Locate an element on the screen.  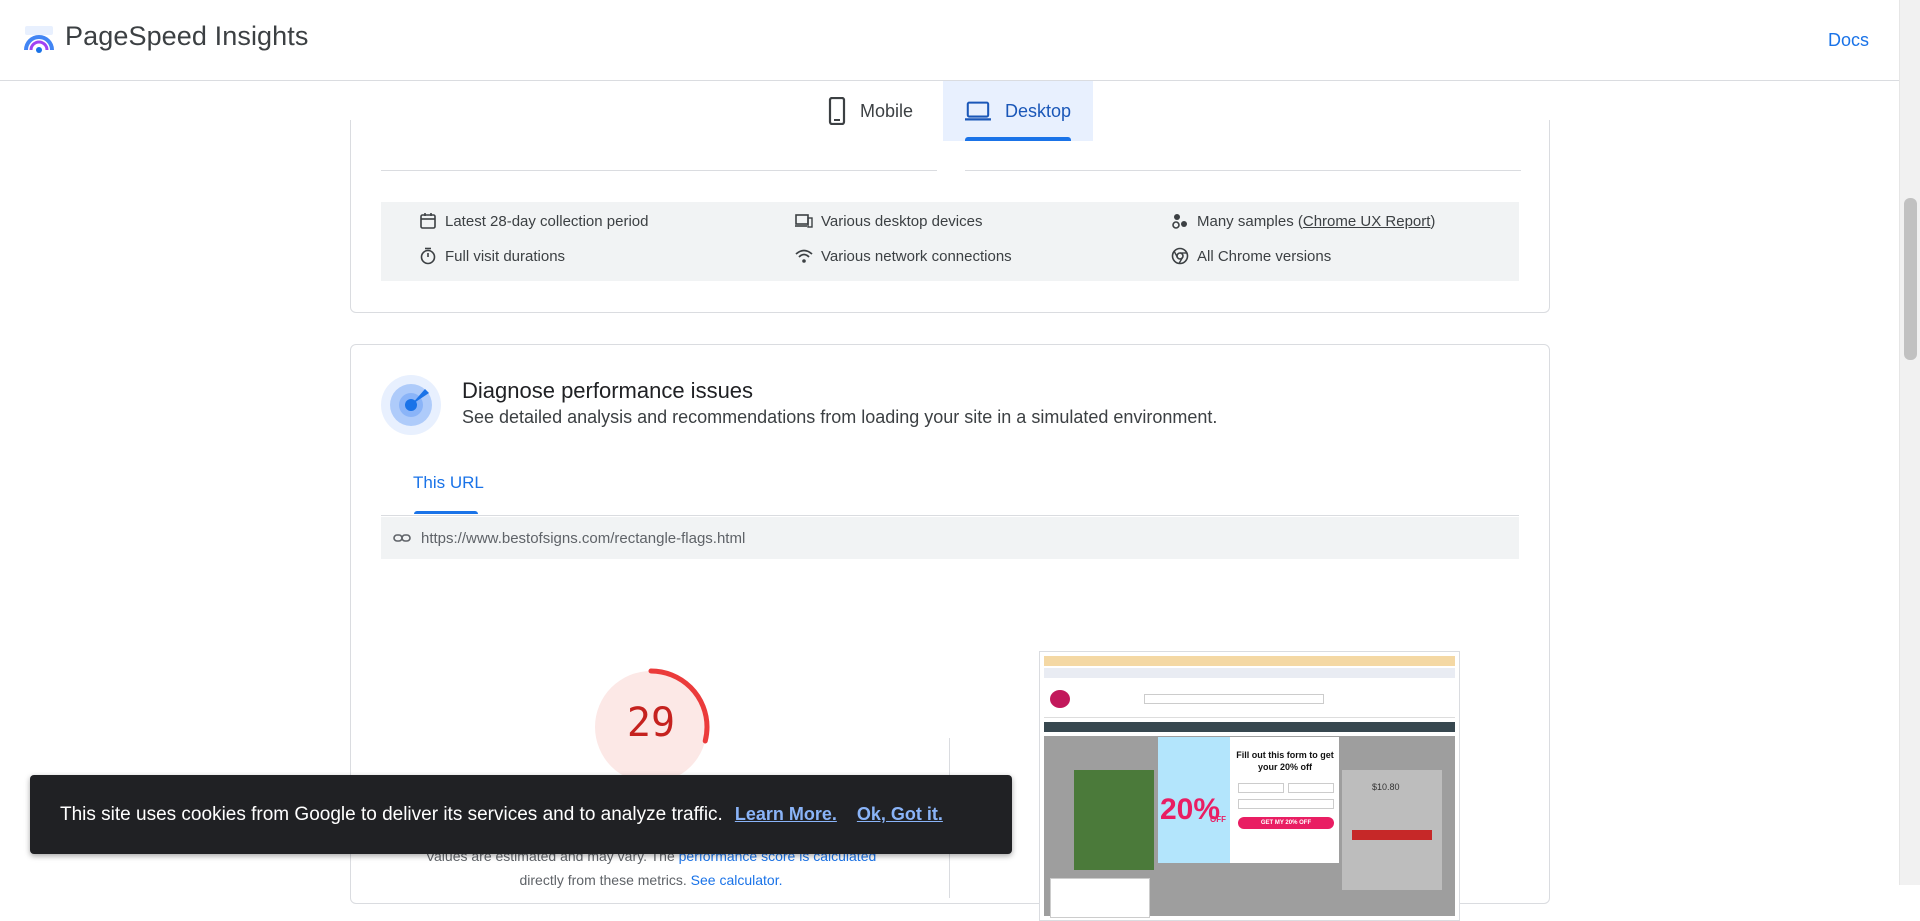
brand-title: PageSpeed Insights is located at coordinates (186, 36).